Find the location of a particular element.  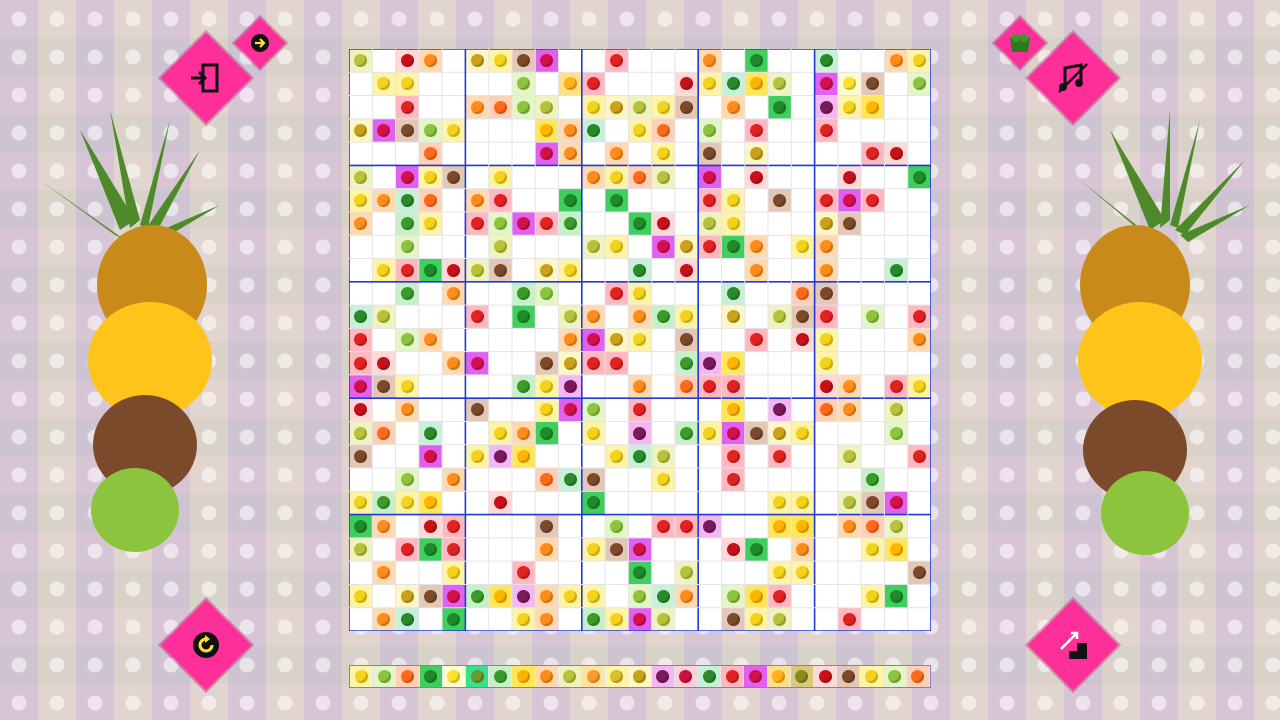

plum-icon is located at coordinates (663, 676).